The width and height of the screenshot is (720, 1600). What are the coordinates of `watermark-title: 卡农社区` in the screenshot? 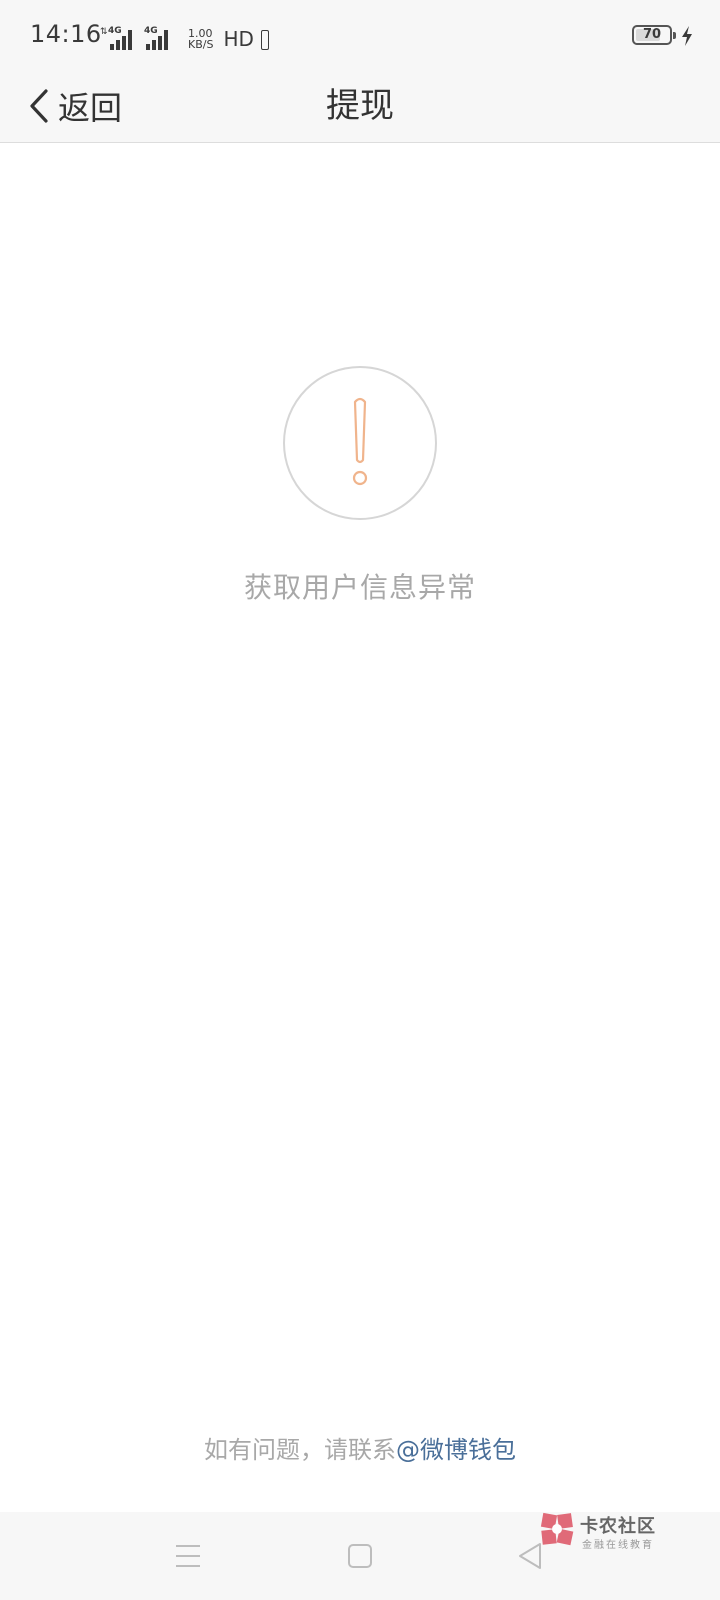 It's located at (618, 1526).